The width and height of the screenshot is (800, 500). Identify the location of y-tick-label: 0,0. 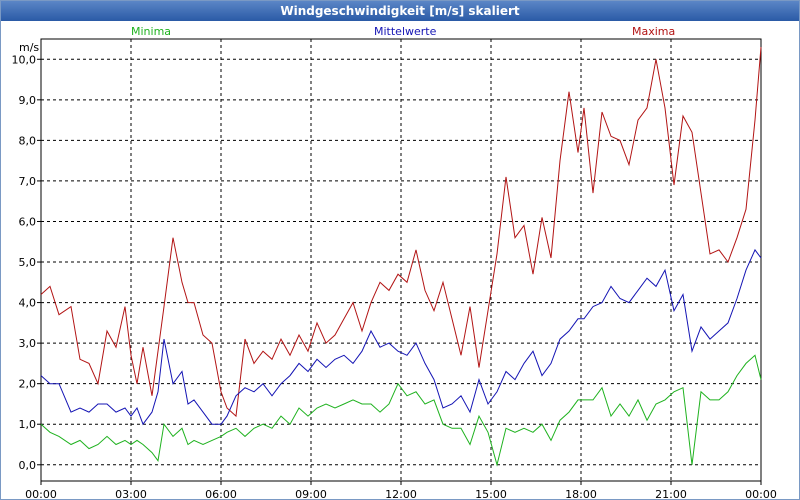
(28, 465).